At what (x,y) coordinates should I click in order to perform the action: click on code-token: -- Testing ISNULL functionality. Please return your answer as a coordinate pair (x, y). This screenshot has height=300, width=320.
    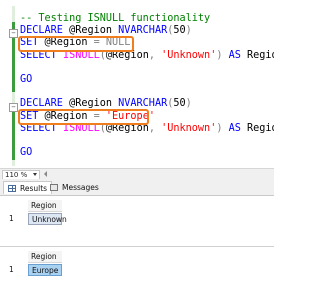
    Looking at the image, I should click on (115, 18).